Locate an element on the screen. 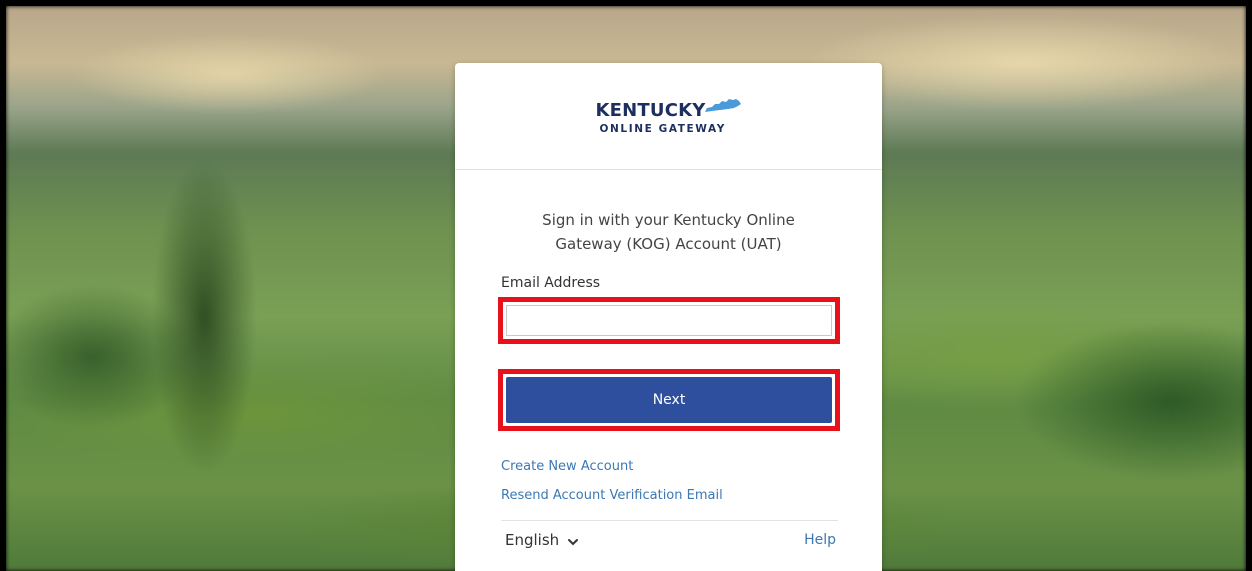 The image size is (1252, 571). heading-line-1: Sign in with your Kentucky Online is located at coordinates (668, 220).